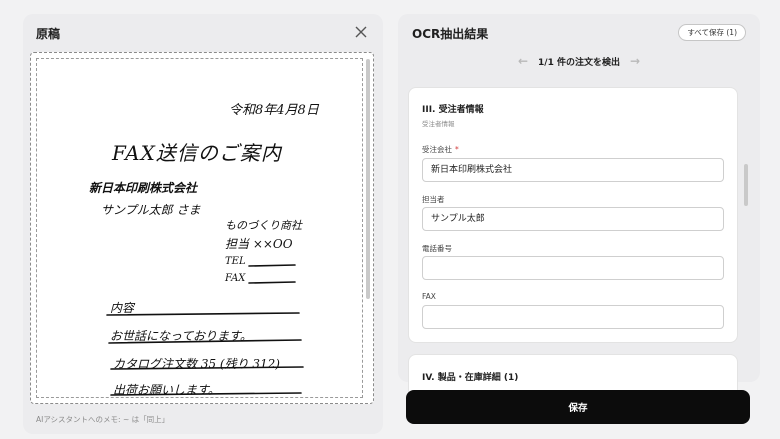 Image resolution: width=780 pixels, height=439 pixels. Describe the element at coordinates (429, 296) in the screenshot. I see `field-label-fax: FAX` at that location.